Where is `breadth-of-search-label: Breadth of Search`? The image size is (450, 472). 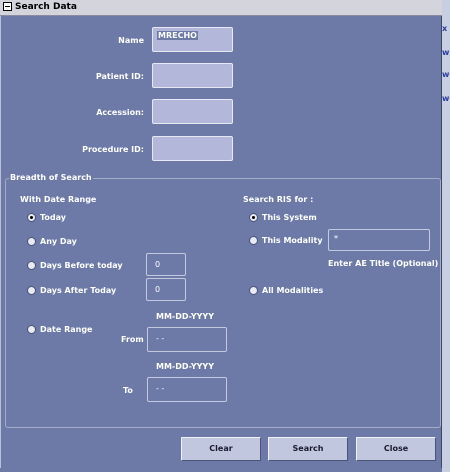 breadth-of-search-label: Breadth of Search is located at coordinates (51, 177).